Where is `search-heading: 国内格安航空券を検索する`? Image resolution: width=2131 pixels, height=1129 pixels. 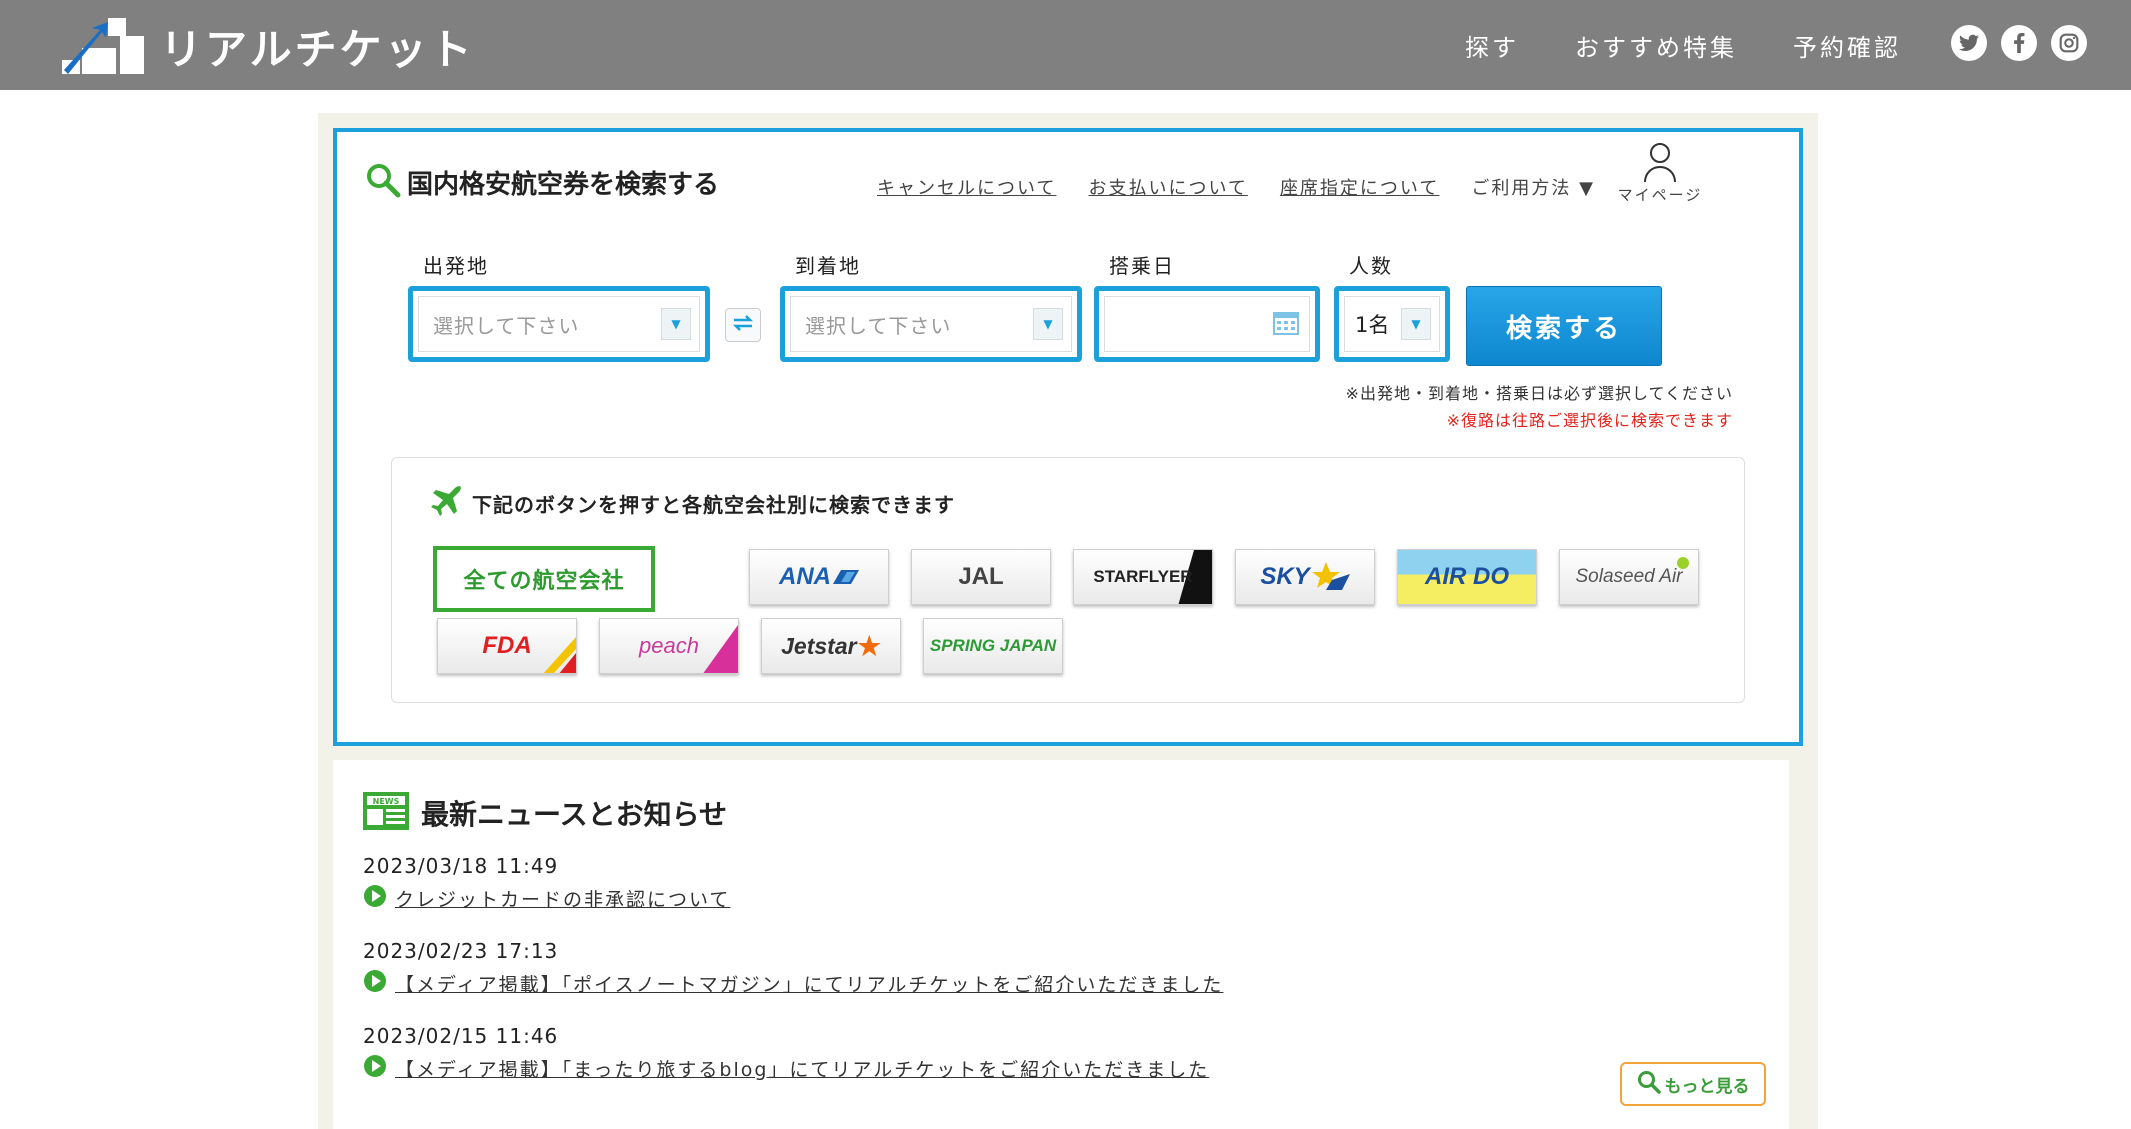
search-heading: 国内格安航空券を検索する is located at coordinates (542, 182).